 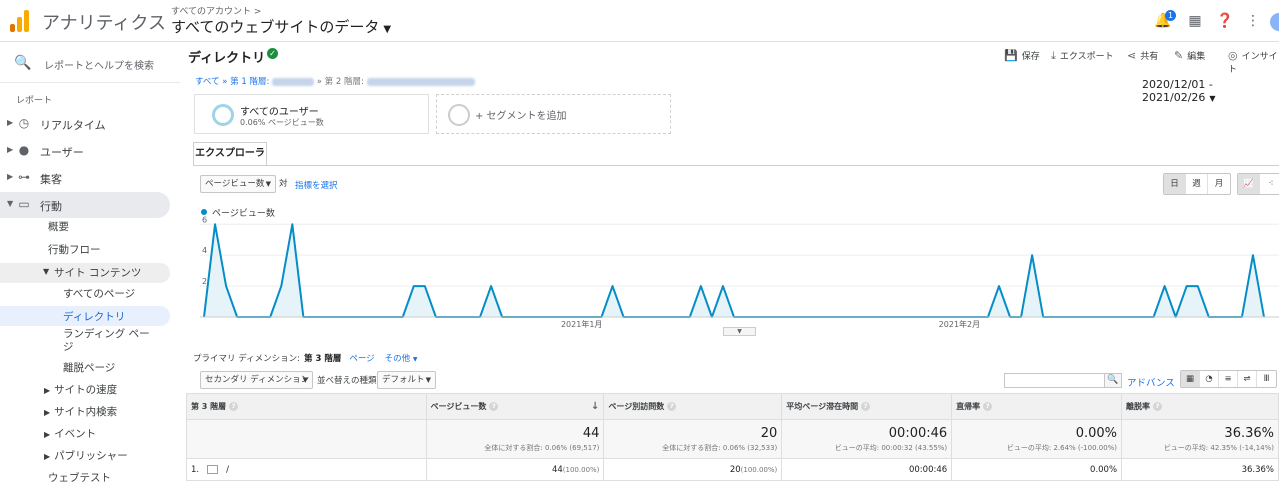 I want to click on header-label: 第 3 階層, so click(x=209, y=406).